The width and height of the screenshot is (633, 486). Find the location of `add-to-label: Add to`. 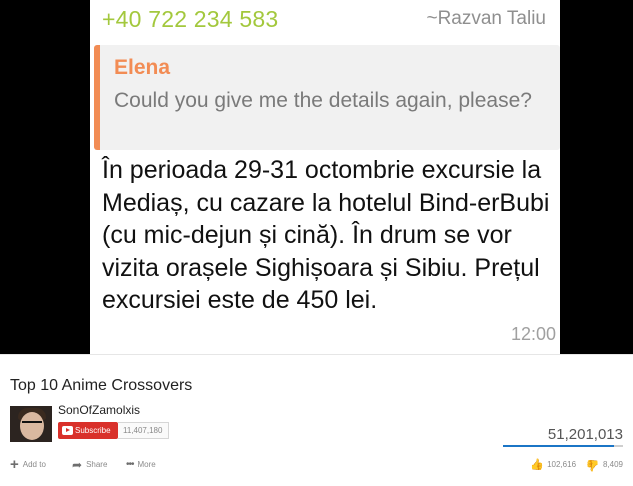

add-to-label: Add to is located at coordinates (34, 465).